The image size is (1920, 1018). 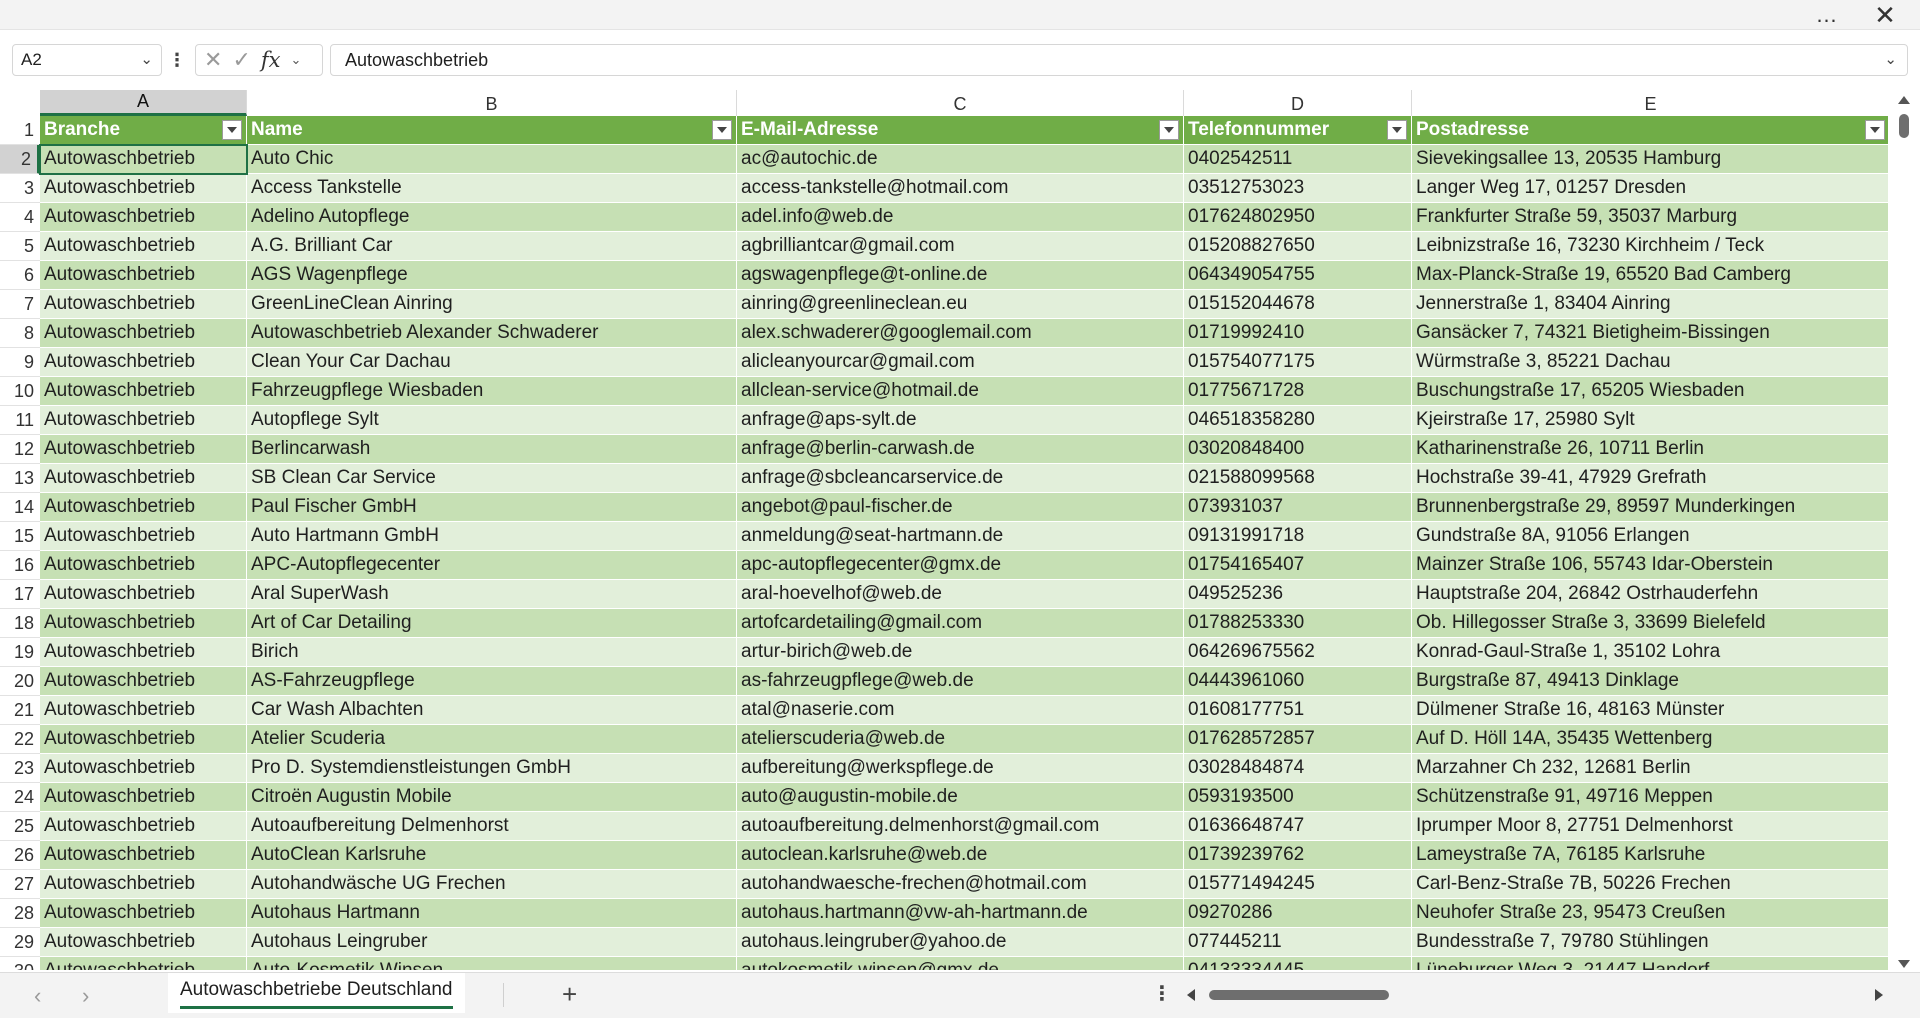 I want to click on table-cell: as-fahrzeugpflege@web.de, so click(x=960, y=681).